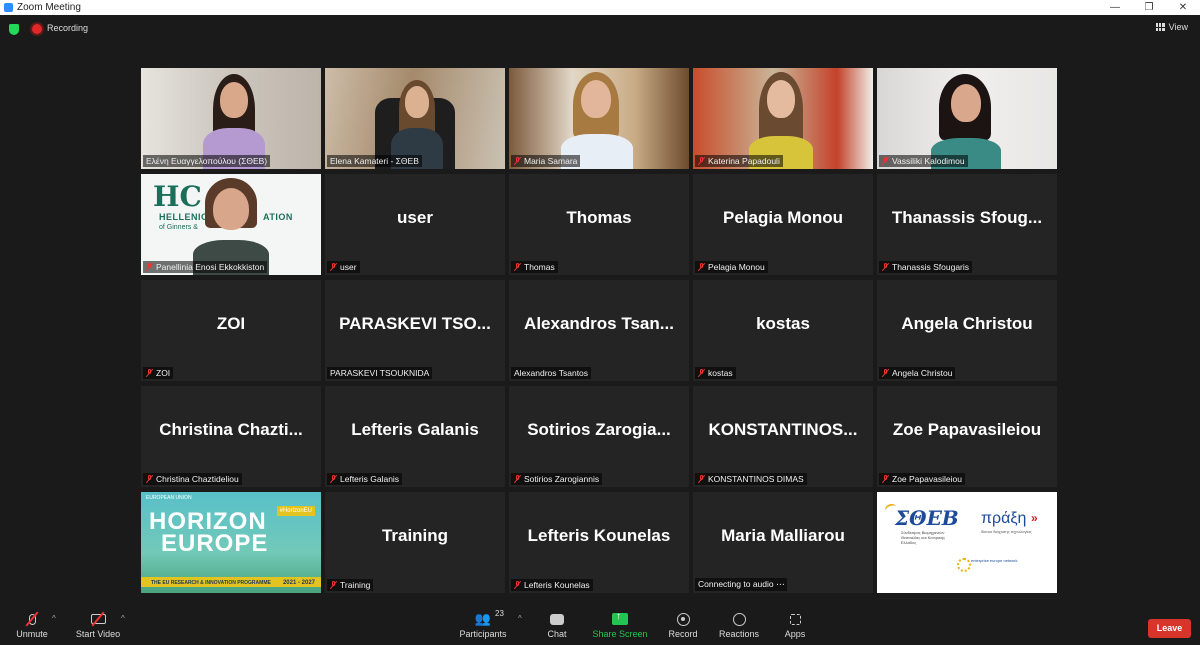 Image resolution: width=1200 pixels, height=645 pixels. What do you see at coordinates (1149, 7) in the screenshot?
I see `restore-button: ❐` at bounding box center [1149, 7].